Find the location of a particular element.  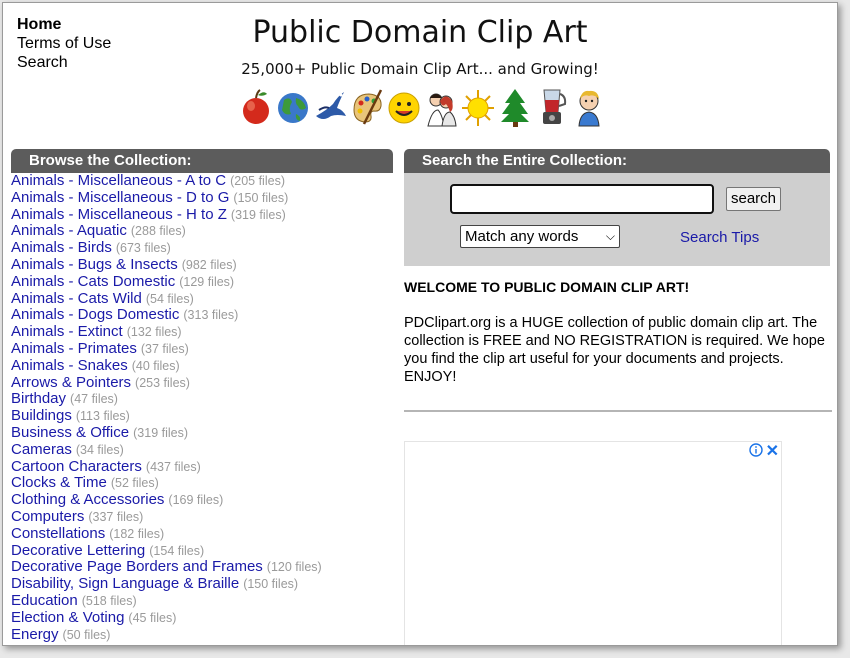

apple-icon is located at coordinates (256, 106).